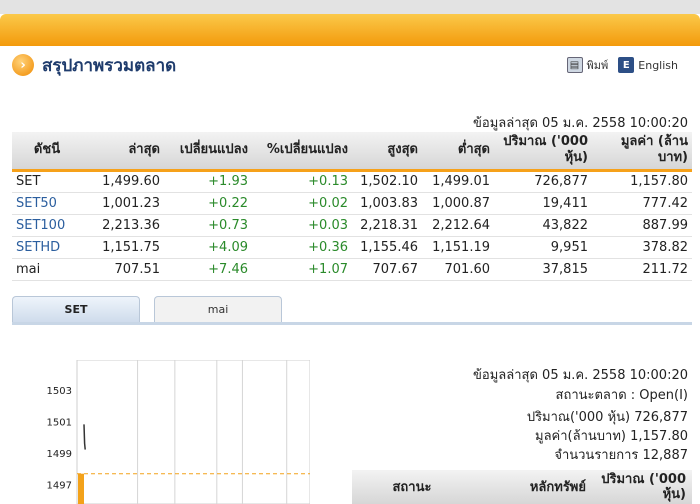 This screenshot has width=700, height=504. Describe the element at coordinates (302, 247) in the screenshot. I see `cell-percent: +0.36` at that location.